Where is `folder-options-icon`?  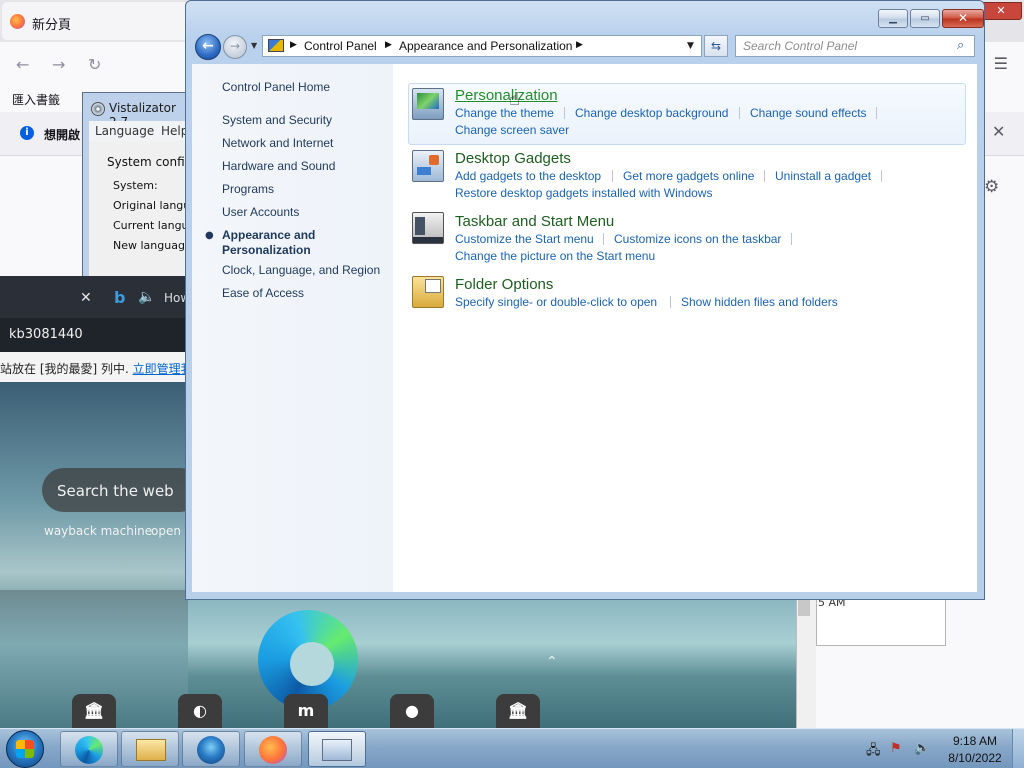 folder-options-icon is located at coordinates (428, 292).